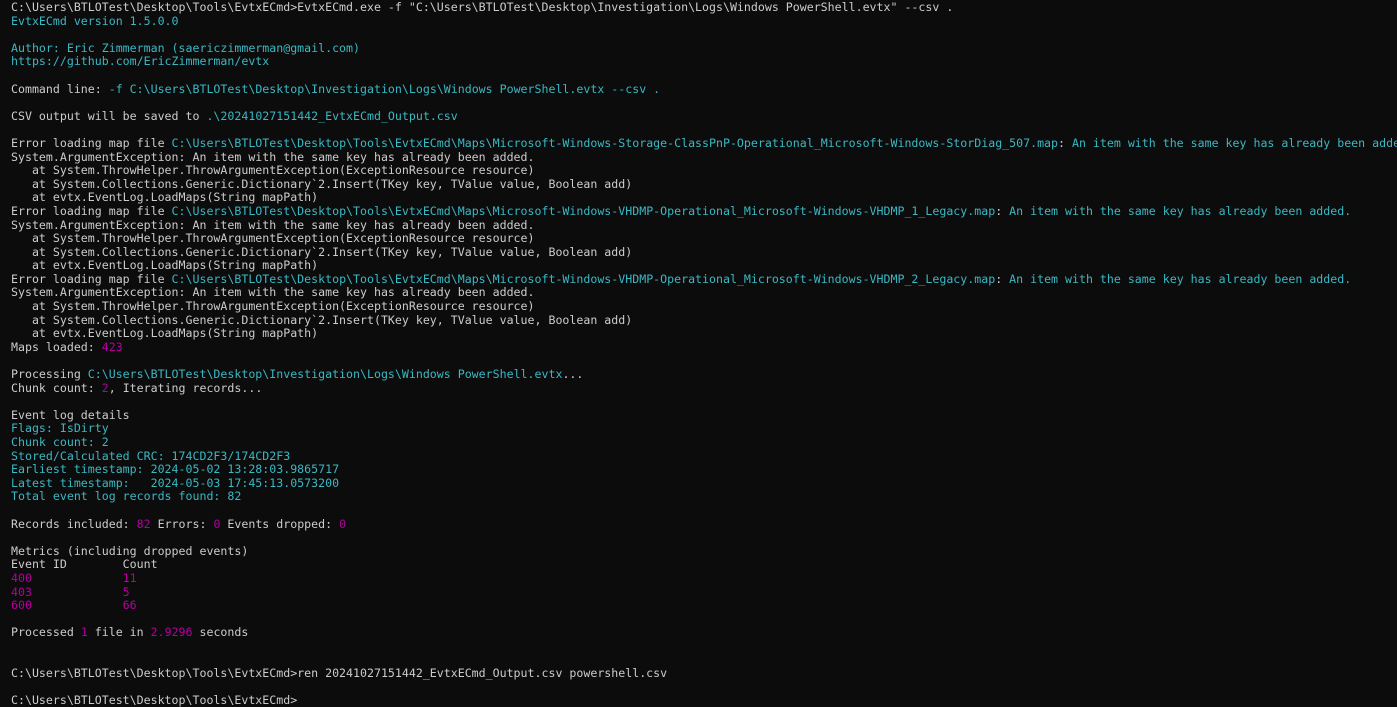 This screenshot has width=1397, height=707. Describe the element at coordinates (70, 415) in the screenshot. I see `terminal-text-segment: Event log details` at that location.